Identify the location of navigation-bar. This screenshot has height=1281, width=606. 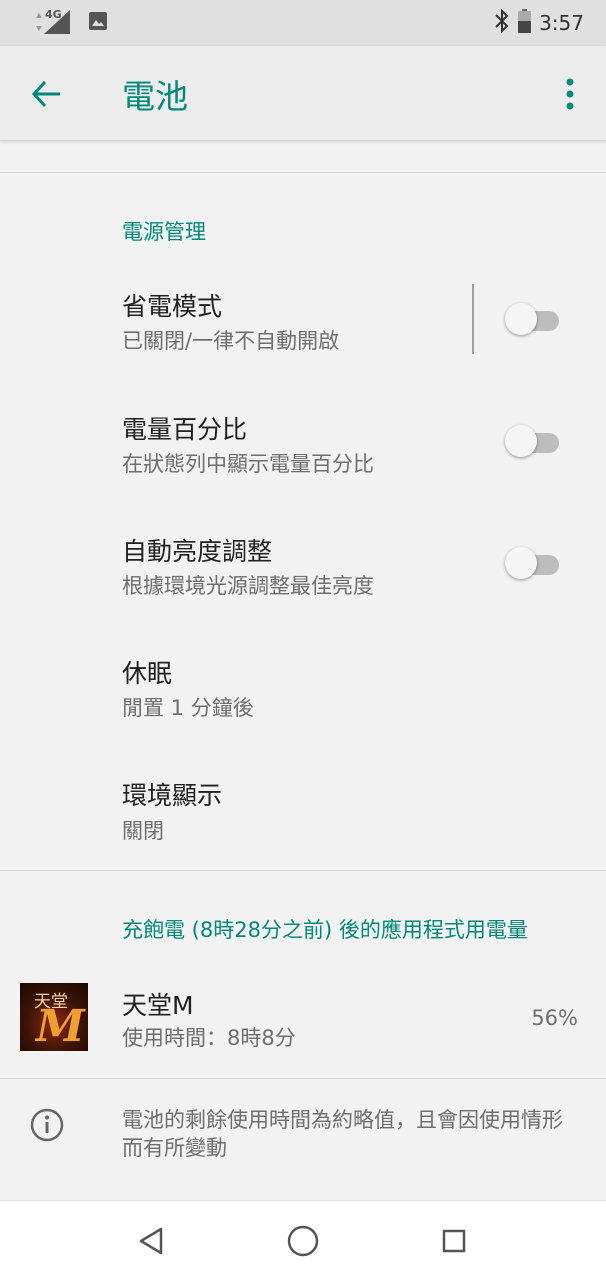
(303, 1240).